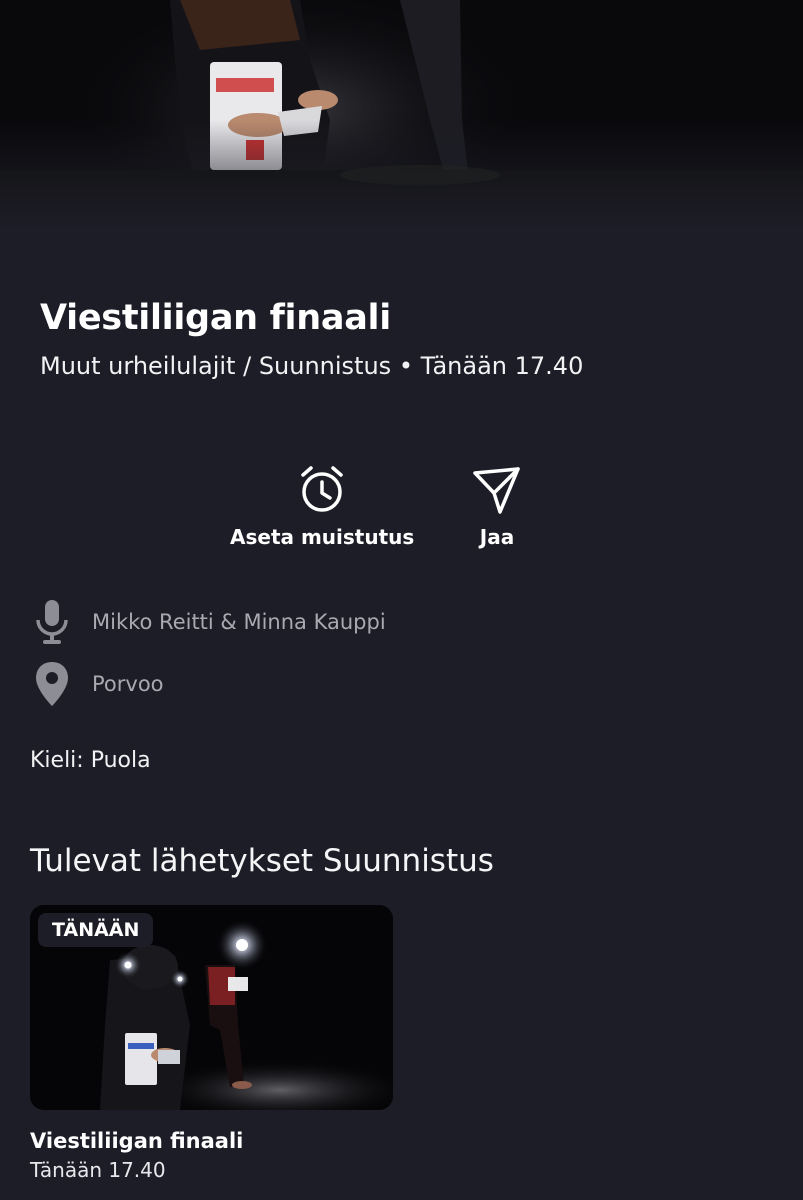 This screenshot has width=803, height=1200. Describe the element at coordinates (52, 684) in the screenshot. I see `location-pin-icon` at that location.